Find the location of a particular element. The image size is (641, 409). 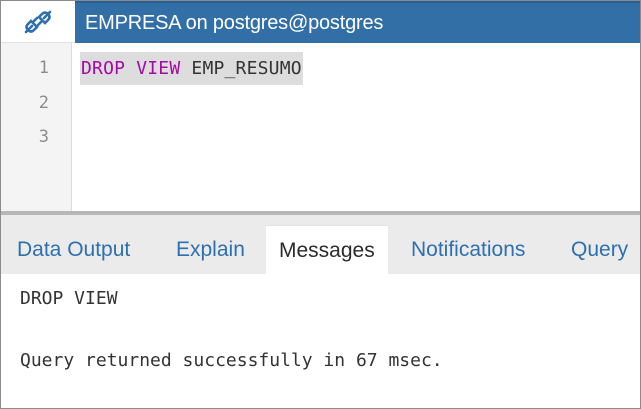

connection-title: EMPRESA on postgres@postgres is located at coordinates (234, 22).